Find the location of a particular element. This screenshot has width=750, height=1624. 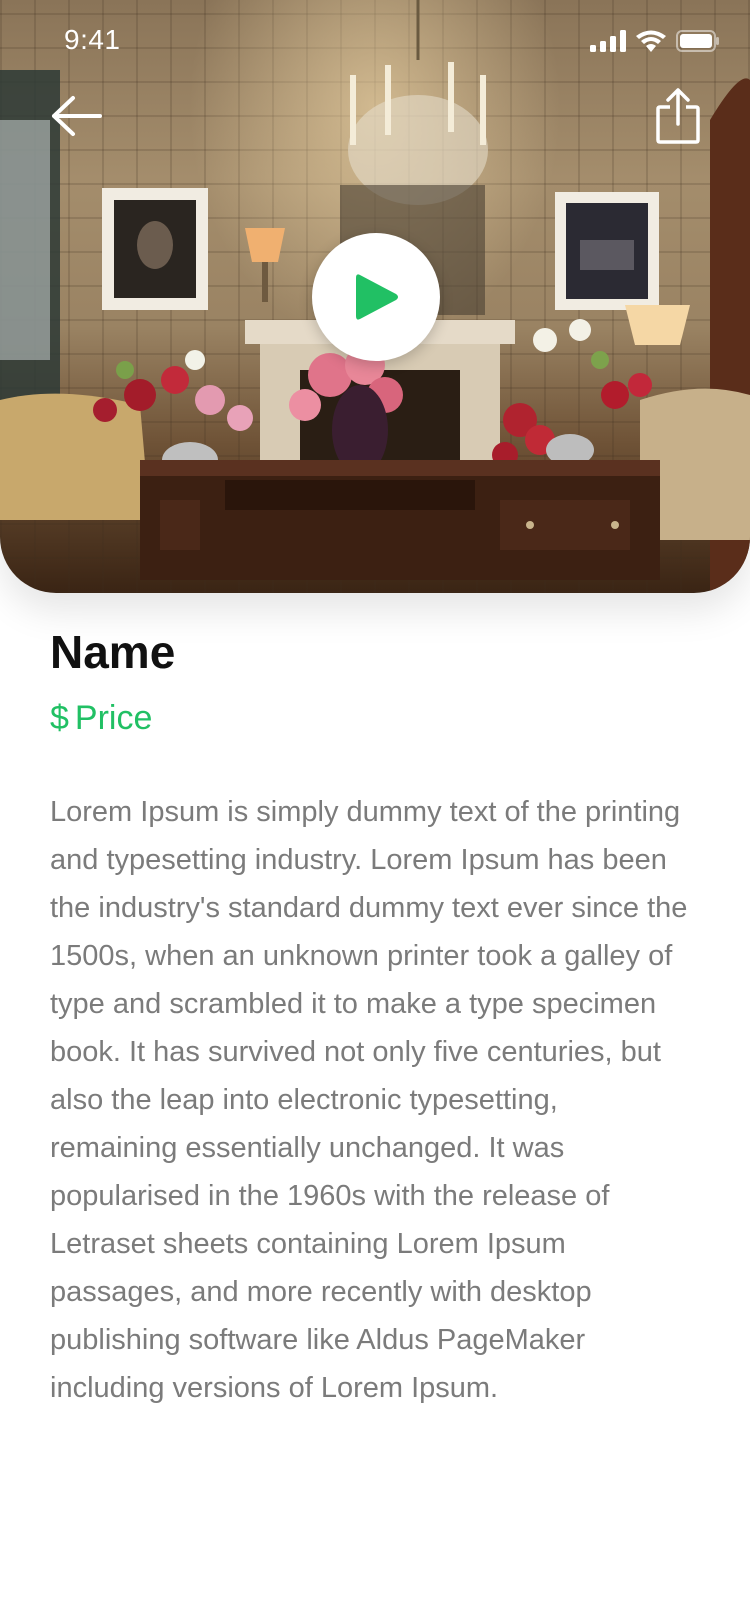

arrow-left-icon is located at coordinates (77, 116).